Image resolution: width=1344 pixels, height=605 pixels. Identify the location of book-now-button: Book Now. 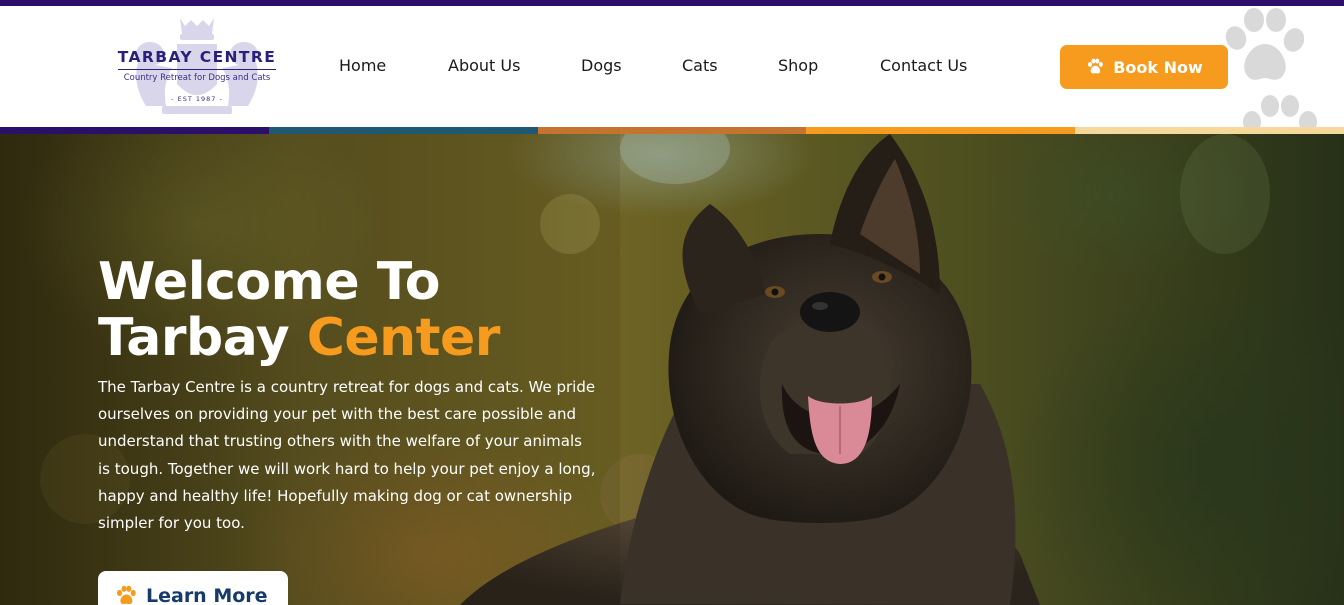
(1144, 67).